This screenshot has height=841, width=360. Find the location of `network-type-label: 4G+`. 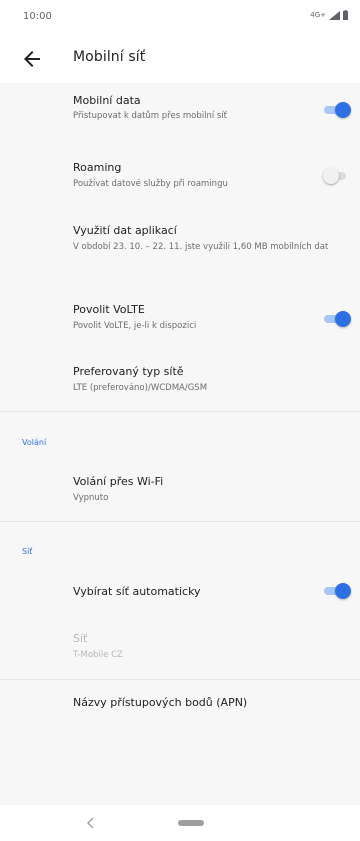

network-type-label: 4G+ is located at coordinates (318, 15).